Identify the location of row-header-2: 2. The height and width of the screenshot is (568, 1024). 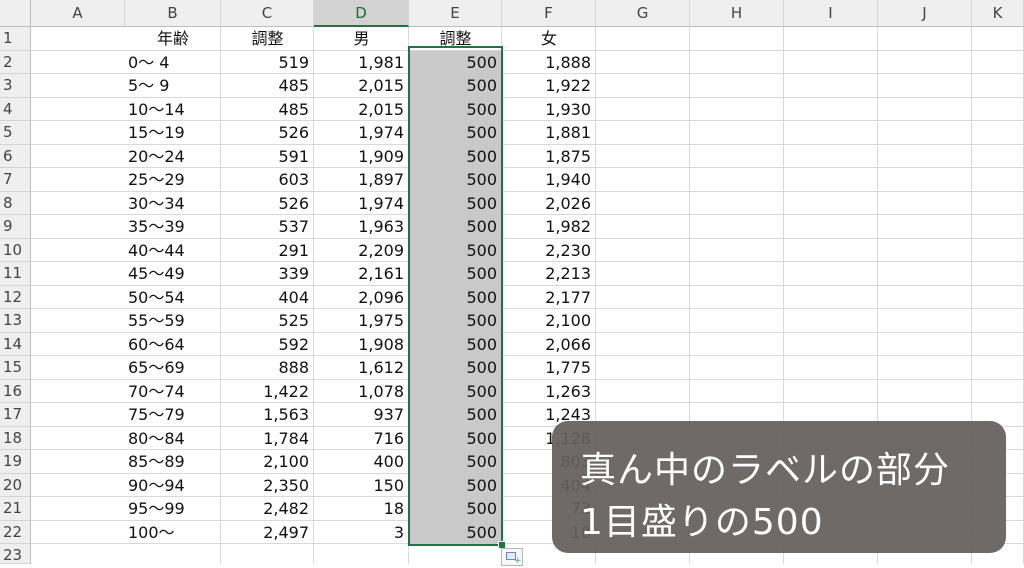
(15, 62).